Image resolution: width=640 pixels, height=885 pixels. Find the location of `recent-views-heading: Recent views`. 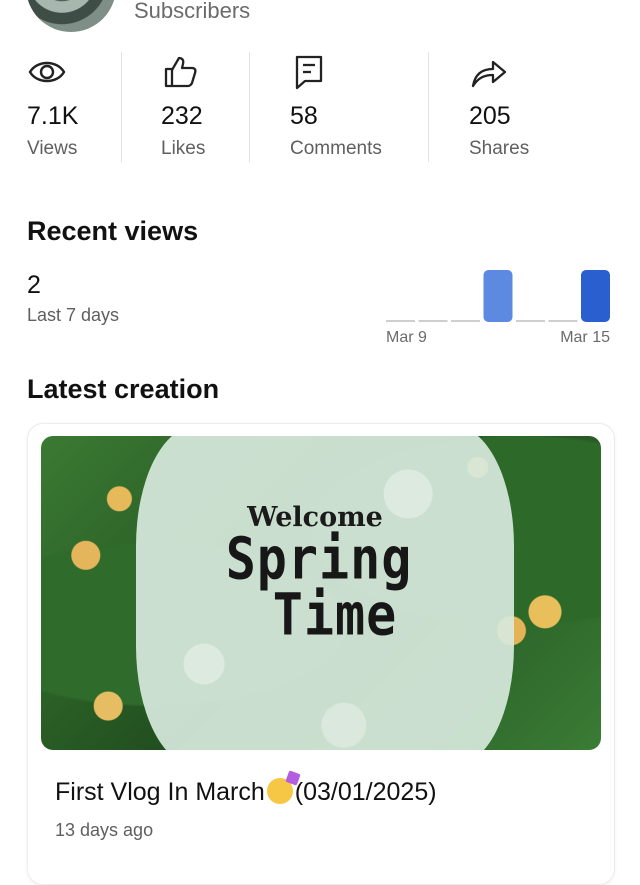

recent-views-heading: Recent views is located at coordinates (113, 231).